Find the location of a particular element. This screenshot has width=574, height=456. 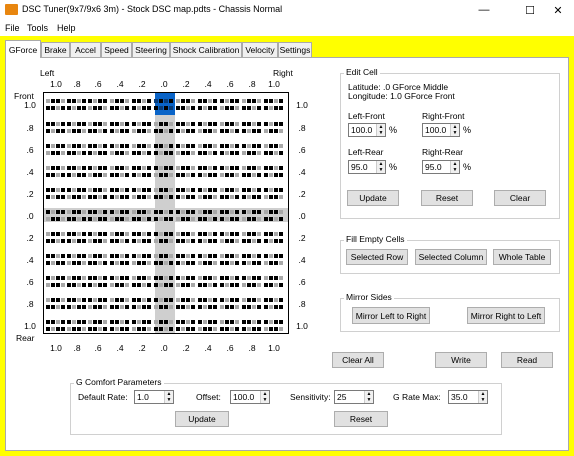

write-button: Write is located at coordinates (461, 360).